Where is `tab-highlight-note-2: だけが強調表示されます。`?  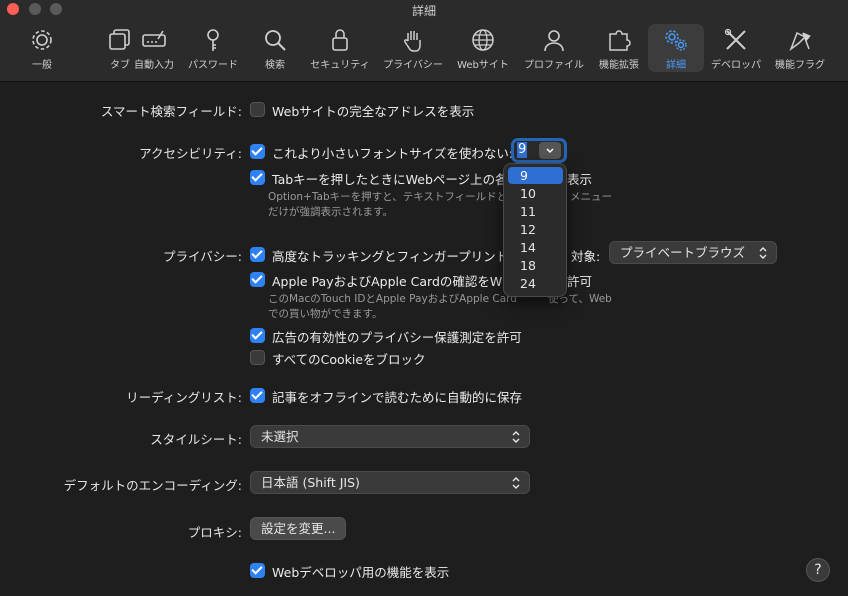
tab-highlight-note-2: だけが強調表示されます。 is located at coordinates (330, 212).